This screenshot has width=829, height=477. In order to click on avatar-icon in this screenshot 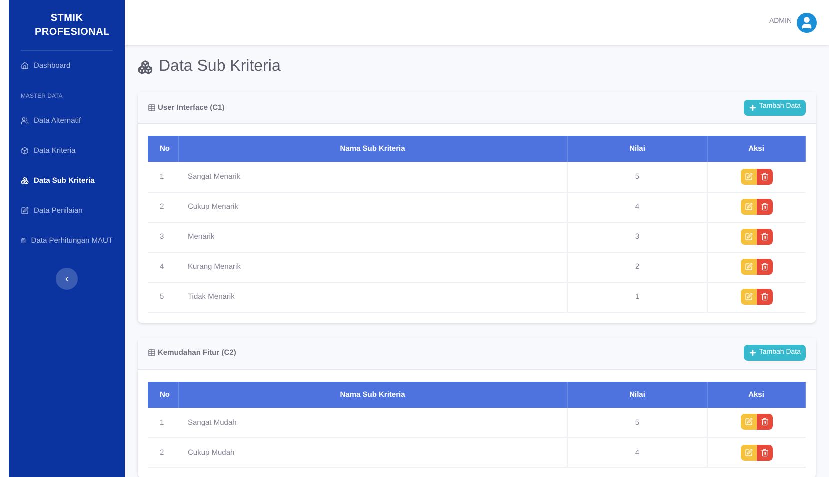, I will do `click(807, 22)`.